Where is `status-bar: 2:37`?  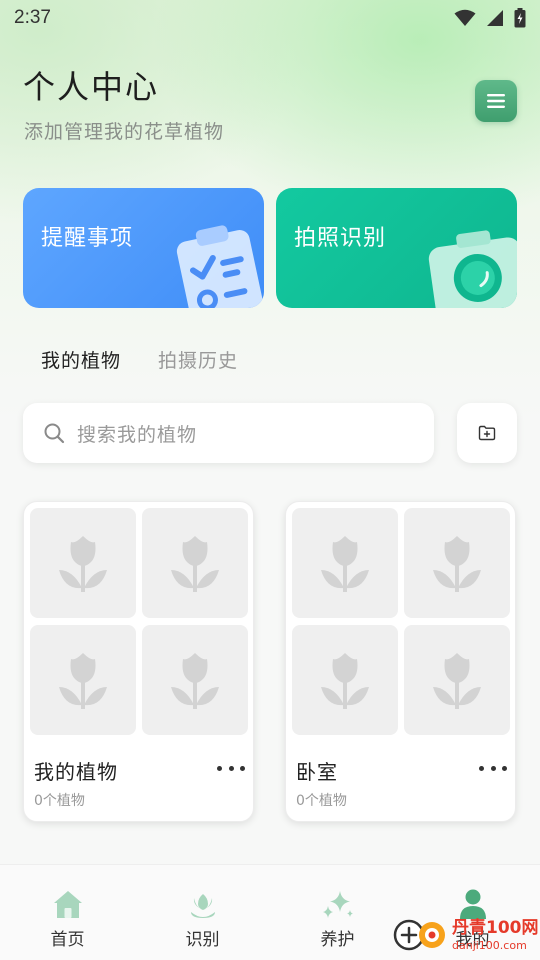 status-bar: 2:37 is located at coordinates (270, 18).